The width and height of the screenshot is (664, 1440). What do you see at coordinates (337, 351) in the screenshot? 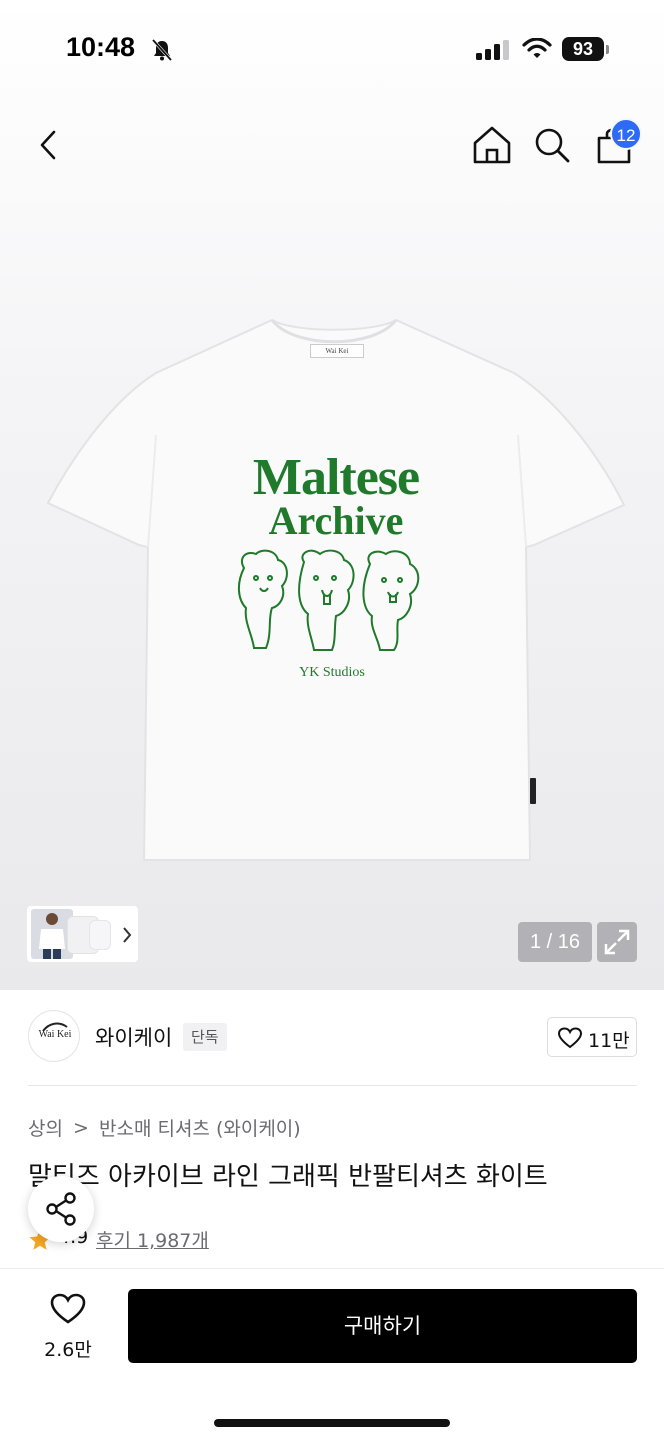
I see `neck-label: Wai Kei` at bounding box center [337, 351].